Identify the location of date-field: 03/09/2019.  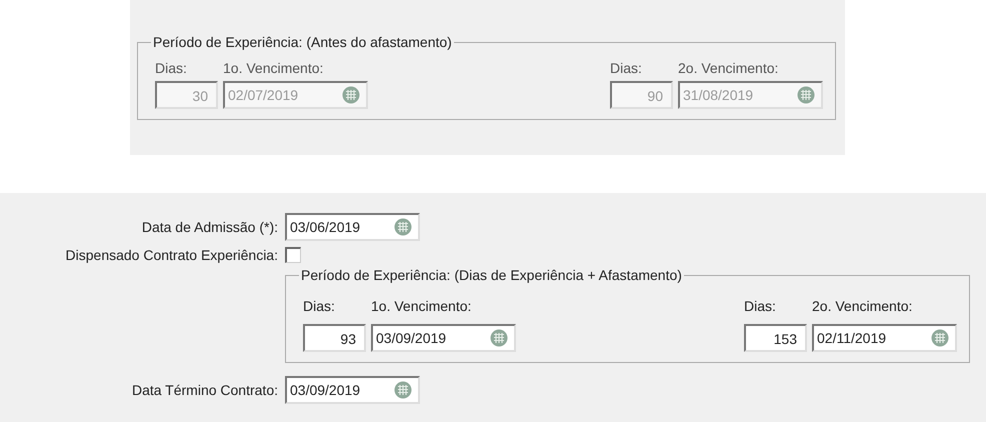
(352, 390).